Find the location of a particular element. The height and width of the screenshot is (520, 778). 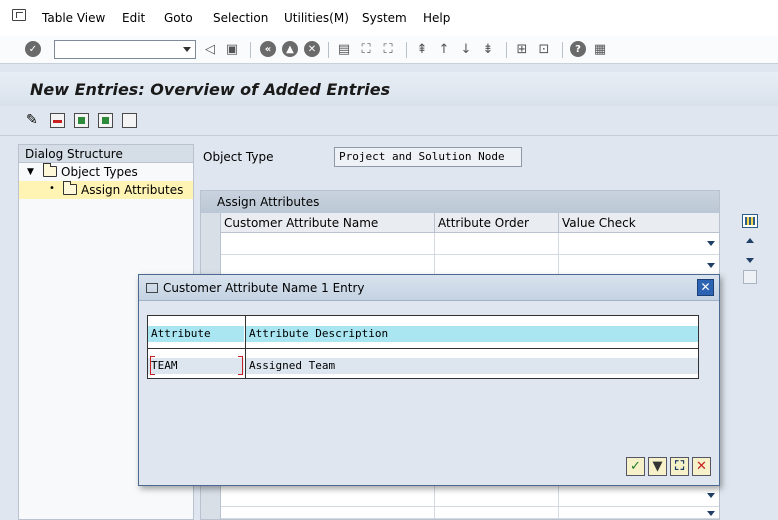

menu-help: Help is located at coordinates (436, 18).